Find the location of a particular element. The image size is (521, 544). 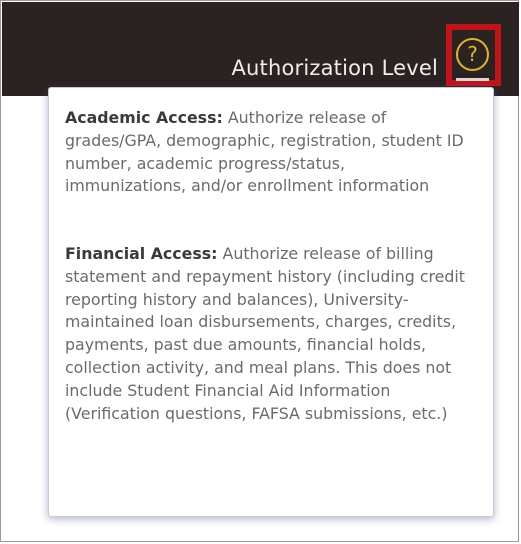

help-button-underline is located at coordinates (472, 79).